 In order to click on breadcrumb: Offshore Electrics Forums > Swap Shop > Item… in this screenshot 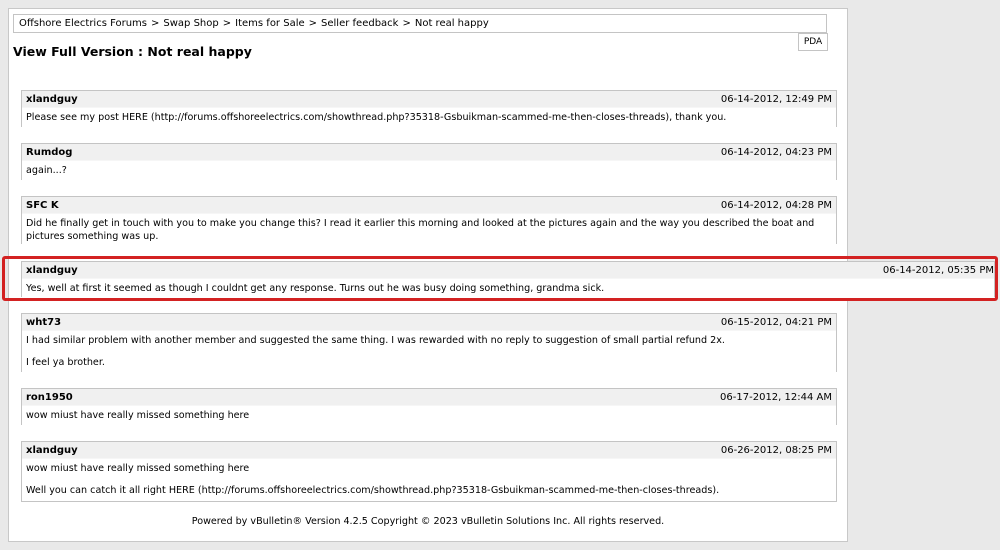, I will do `click(420, 23)`.